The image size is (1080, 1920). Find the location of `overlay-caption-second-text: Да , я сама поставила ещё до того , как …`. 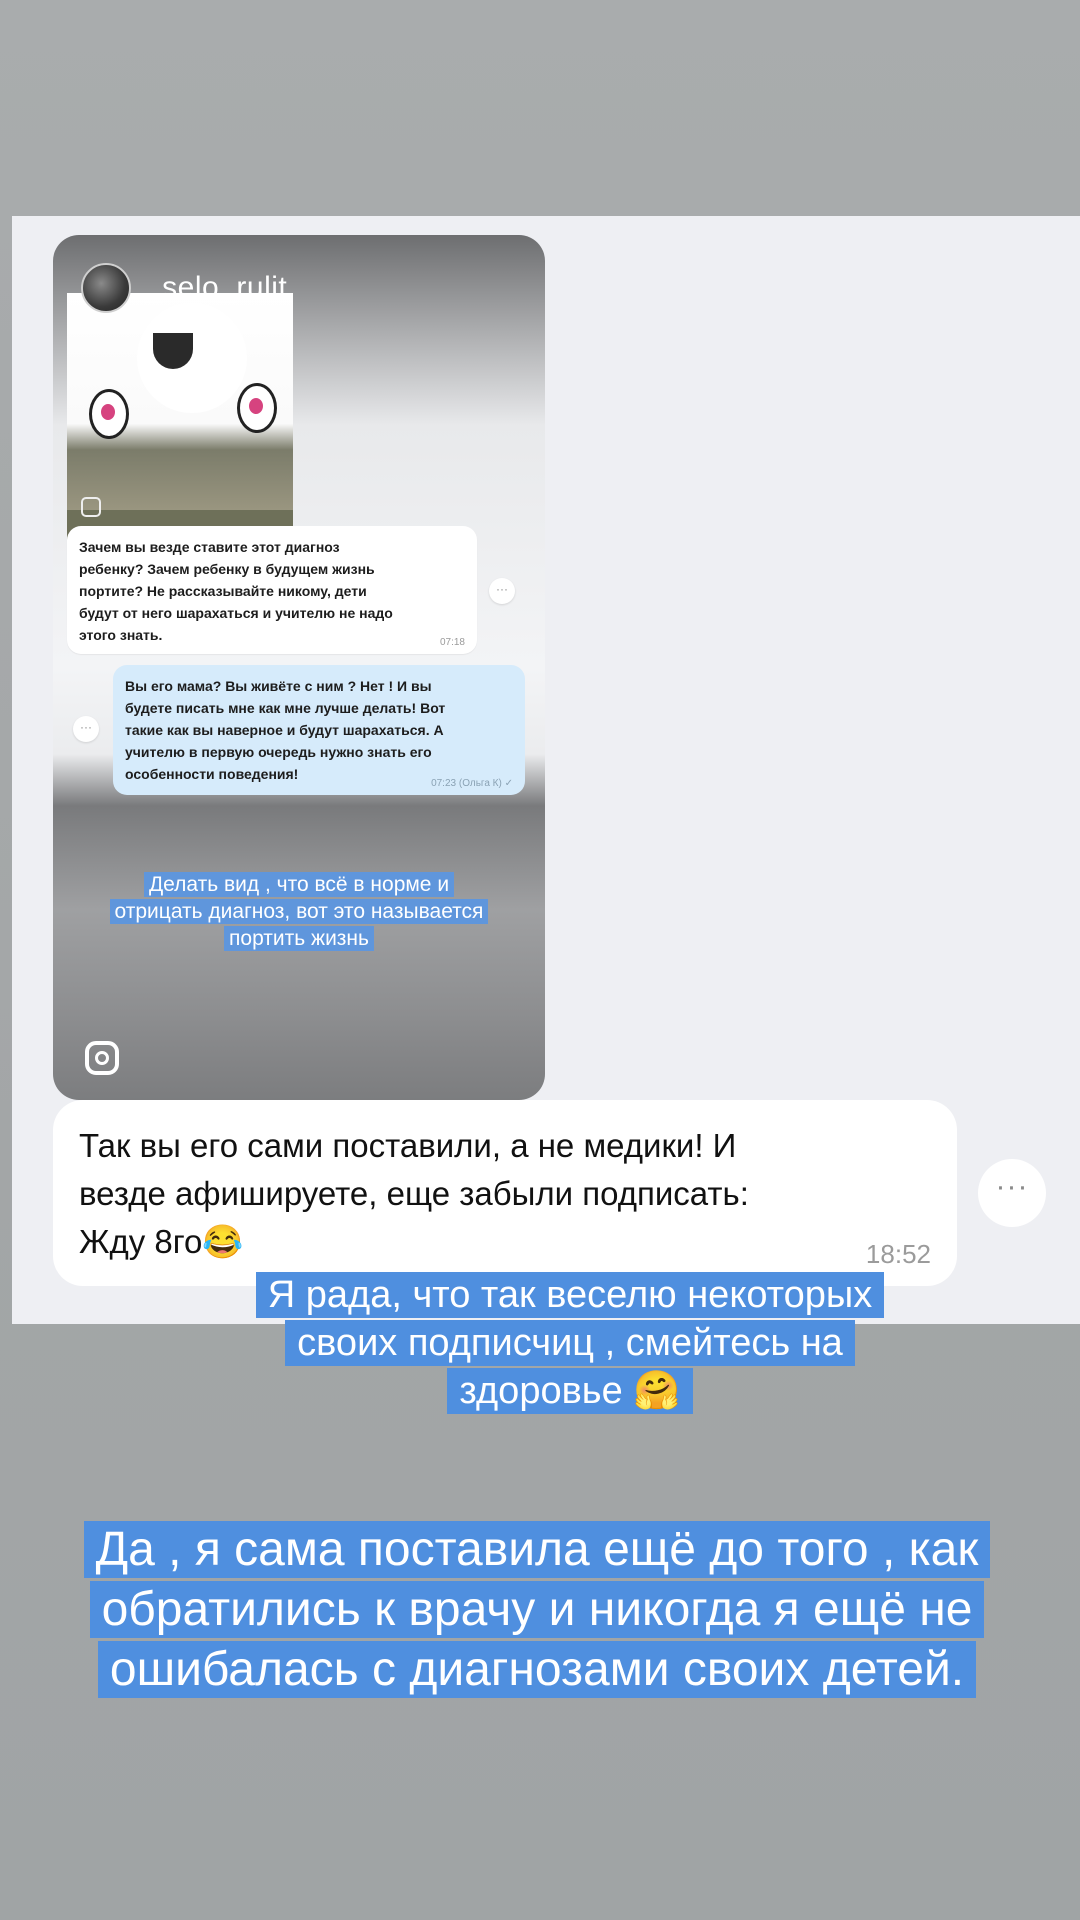

overlay-caption-second-text: Да , я сама поставила ещё до того , как … is located at coordinates (537, 1609).